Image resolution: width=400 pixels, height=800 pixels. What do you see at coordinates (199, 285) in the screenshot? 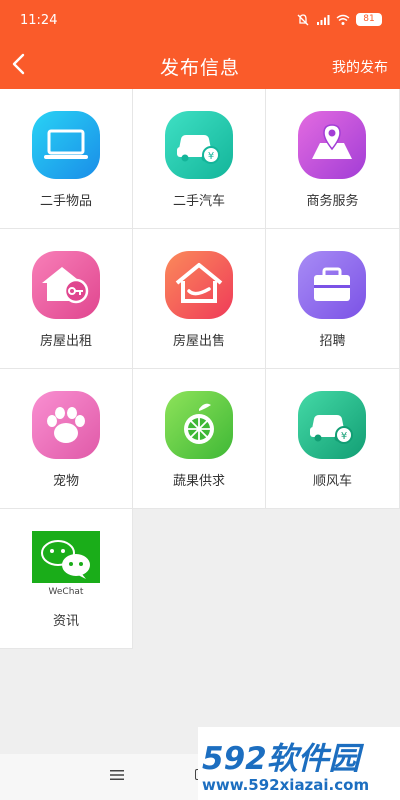
I see `house-hand-icon` at bounding box center [199, 285].